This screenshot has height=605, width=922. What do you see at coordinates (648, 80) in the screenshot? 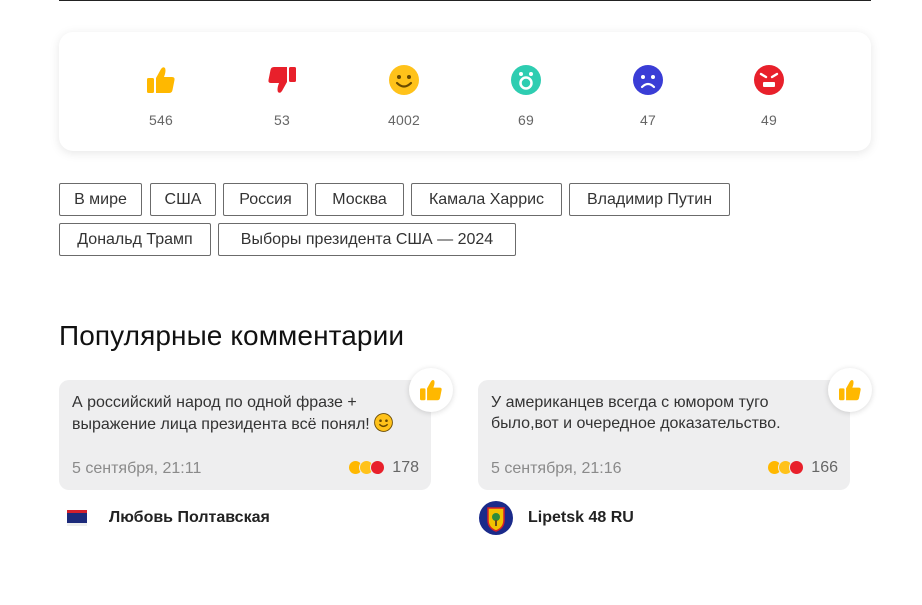
I see `sad-icon` at bounding box center [648, 80].